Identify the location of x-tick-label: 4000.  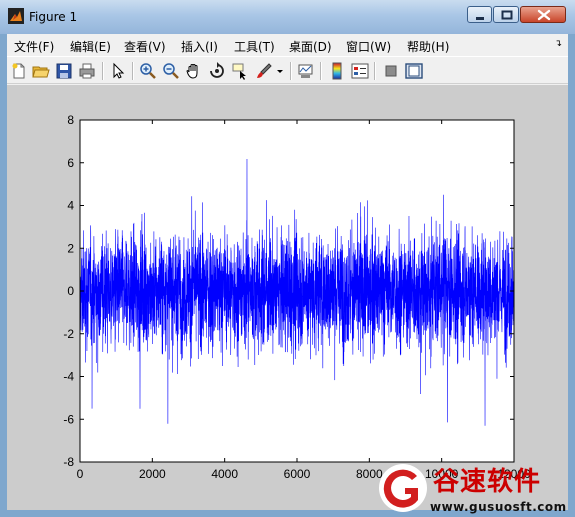
(224, 474).